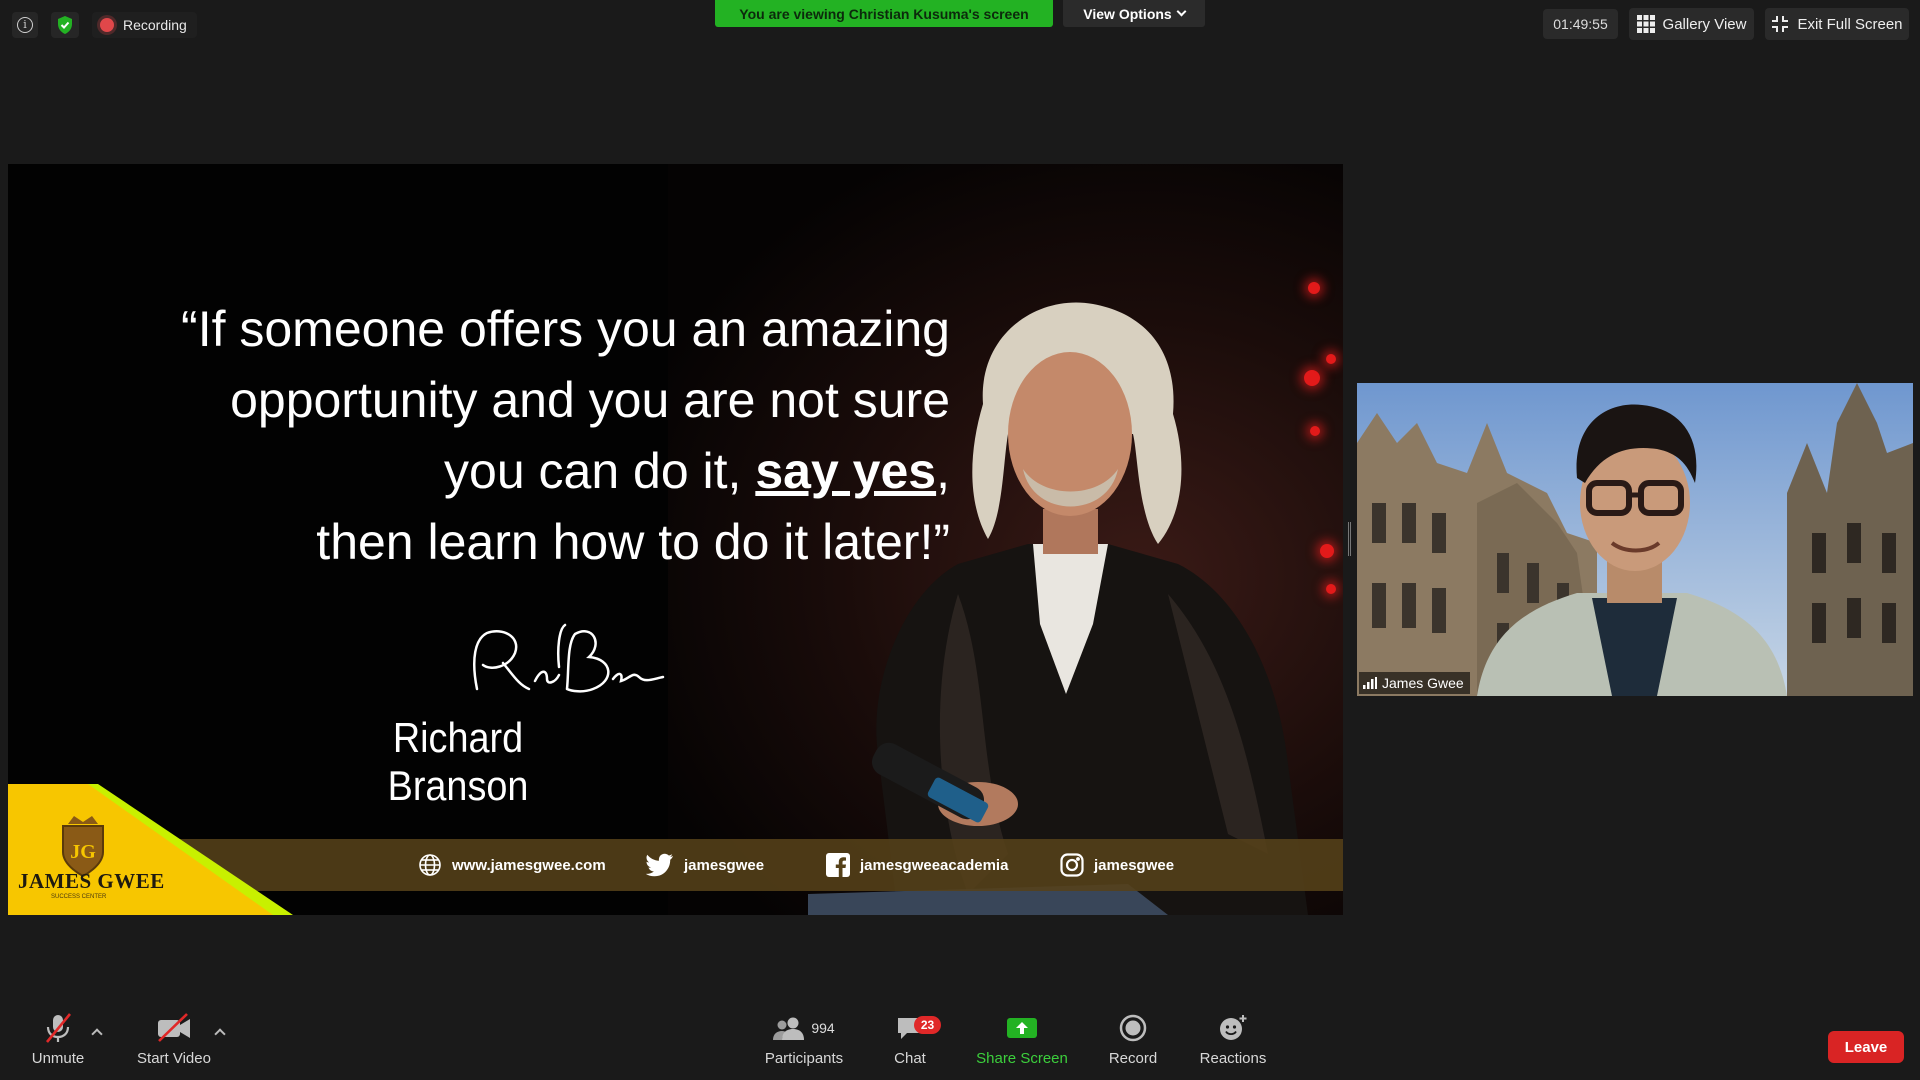 The image size is (1920, 1080). I want to click on security-shield-button, so click(65, 25).